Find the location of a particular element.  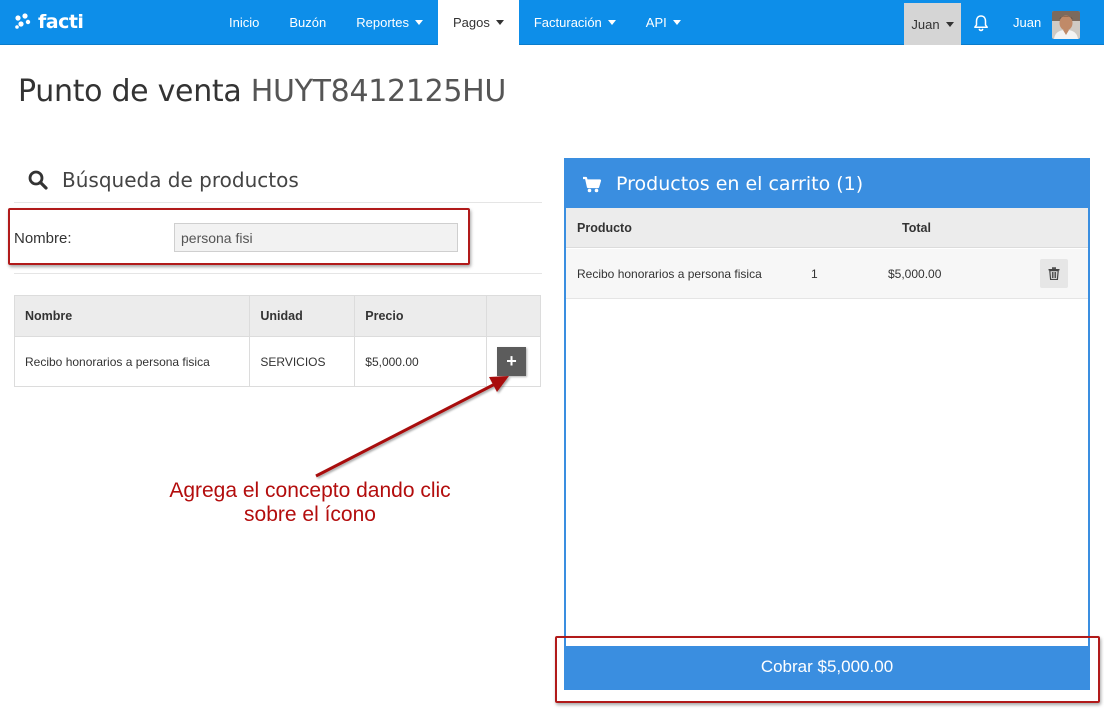

cart-heading-text: Productos en el carrito (1) is located at coordinates (740, 184).